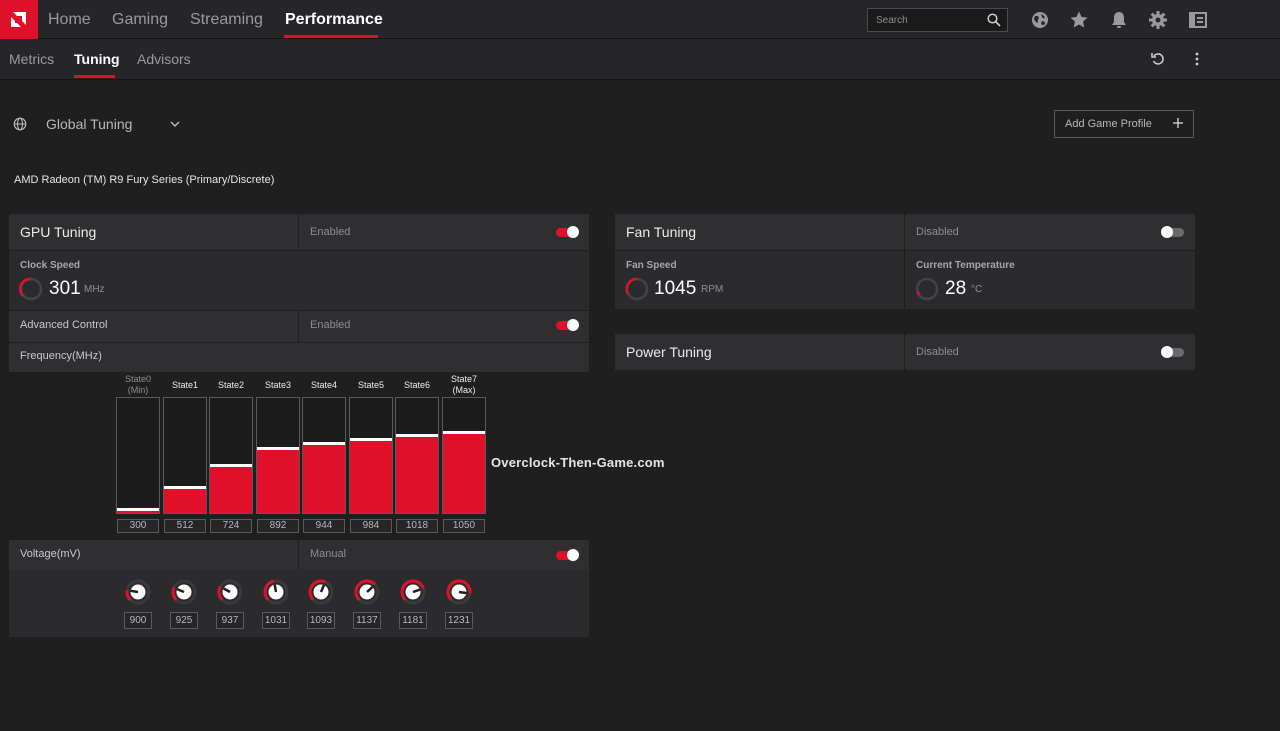  What do you see at coordinates (185, 526) in the screenshot?
I see `frequency-value-1: 512` at bounding box center [185, 526].